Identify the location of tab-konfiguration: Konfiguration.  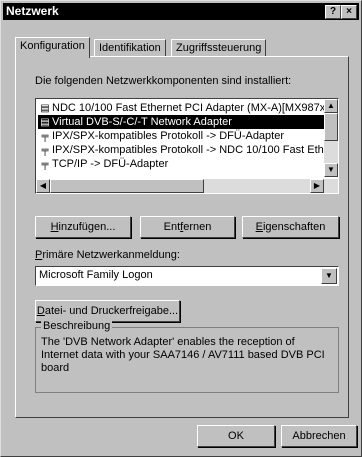
(52, 47).